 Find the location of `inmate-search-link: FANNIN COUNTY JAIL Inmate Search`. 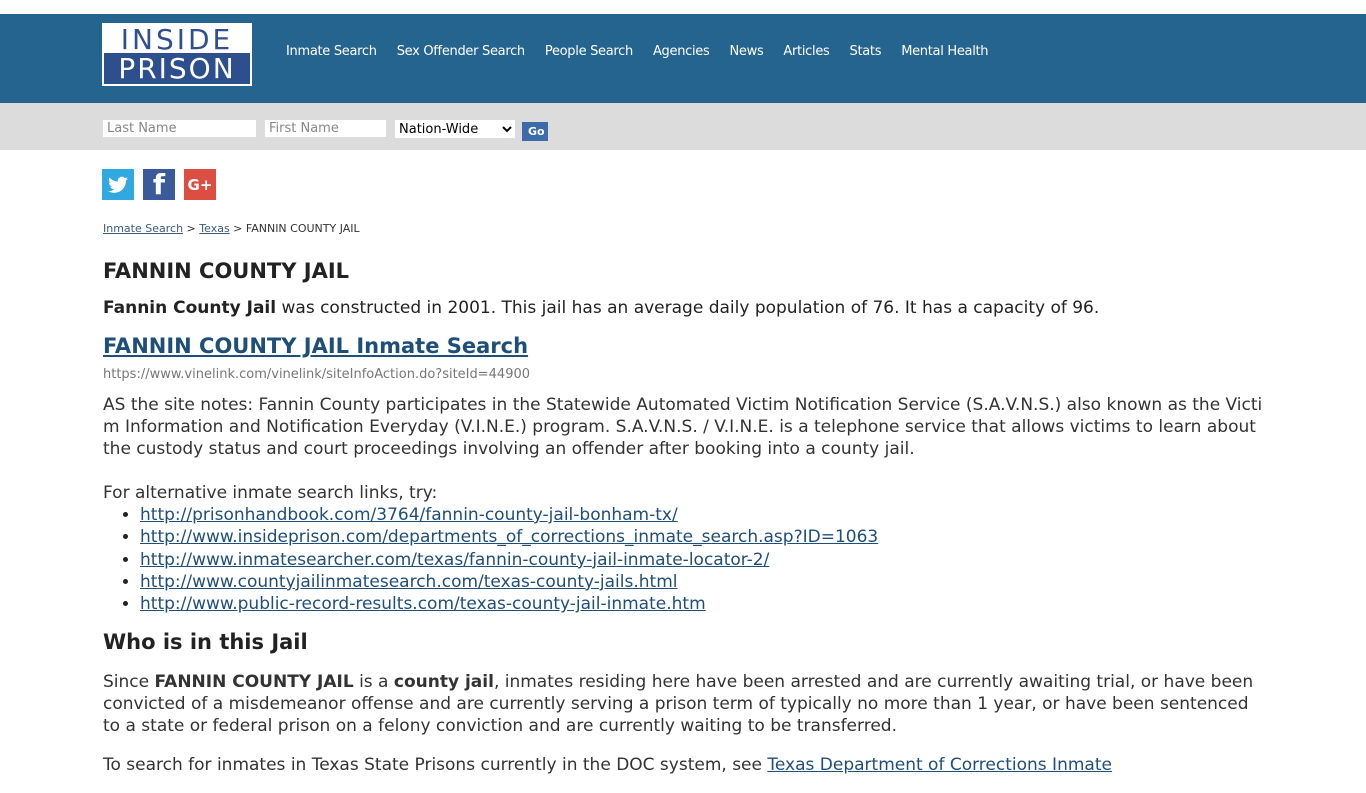

inmate-search-link: FANNIN COUNTY JAIL Inmate Search is located at coordinates (315, 346).